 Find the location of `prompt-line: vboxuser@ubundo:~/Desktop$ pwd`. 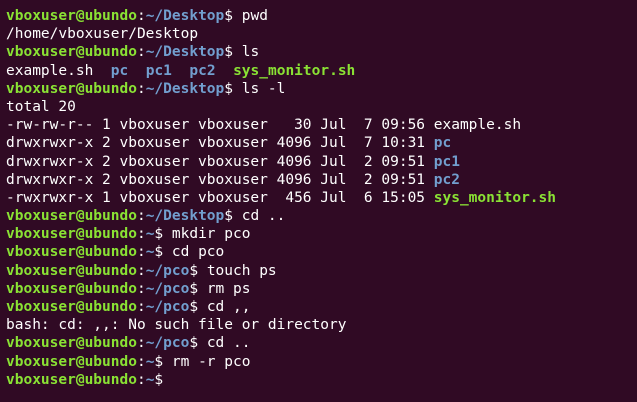

prompt-line: vboxuser@ubundo:~/Desktop$ pwd is located at coordinates (321, 16).